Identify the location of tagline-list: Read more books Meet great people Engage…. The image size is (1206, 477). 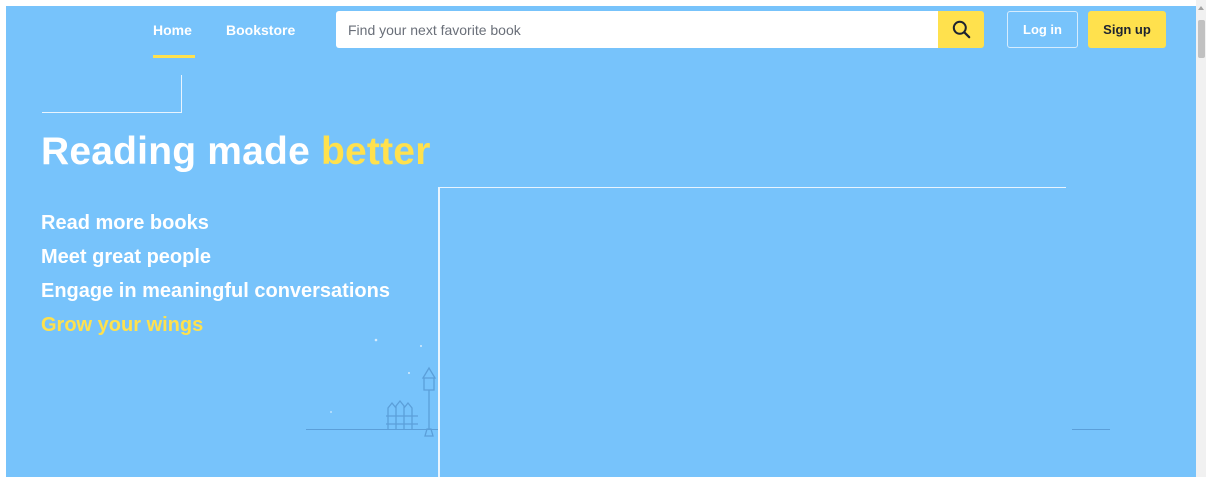
(215, 276).